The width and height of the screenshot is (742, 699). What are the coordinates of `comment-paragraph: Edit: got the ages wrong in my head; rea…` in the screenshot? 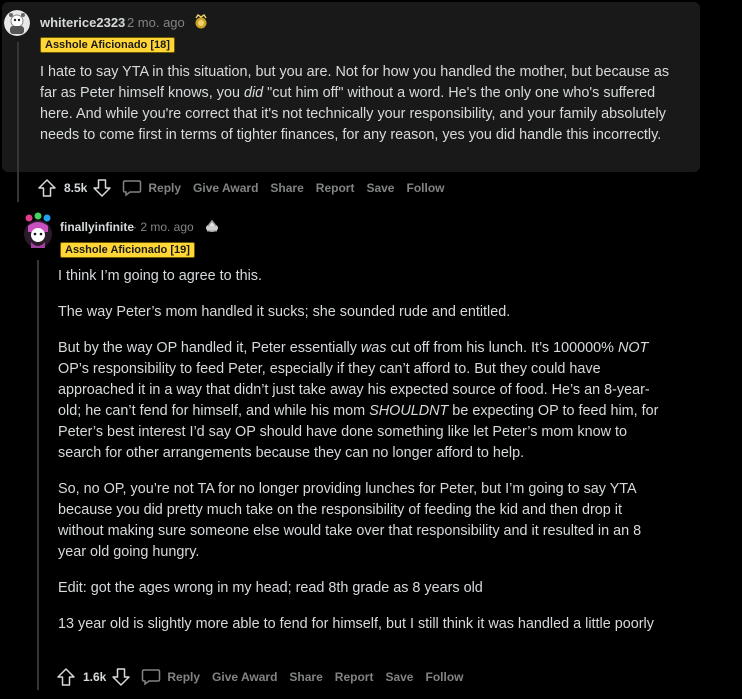 It's located at (270, 588).